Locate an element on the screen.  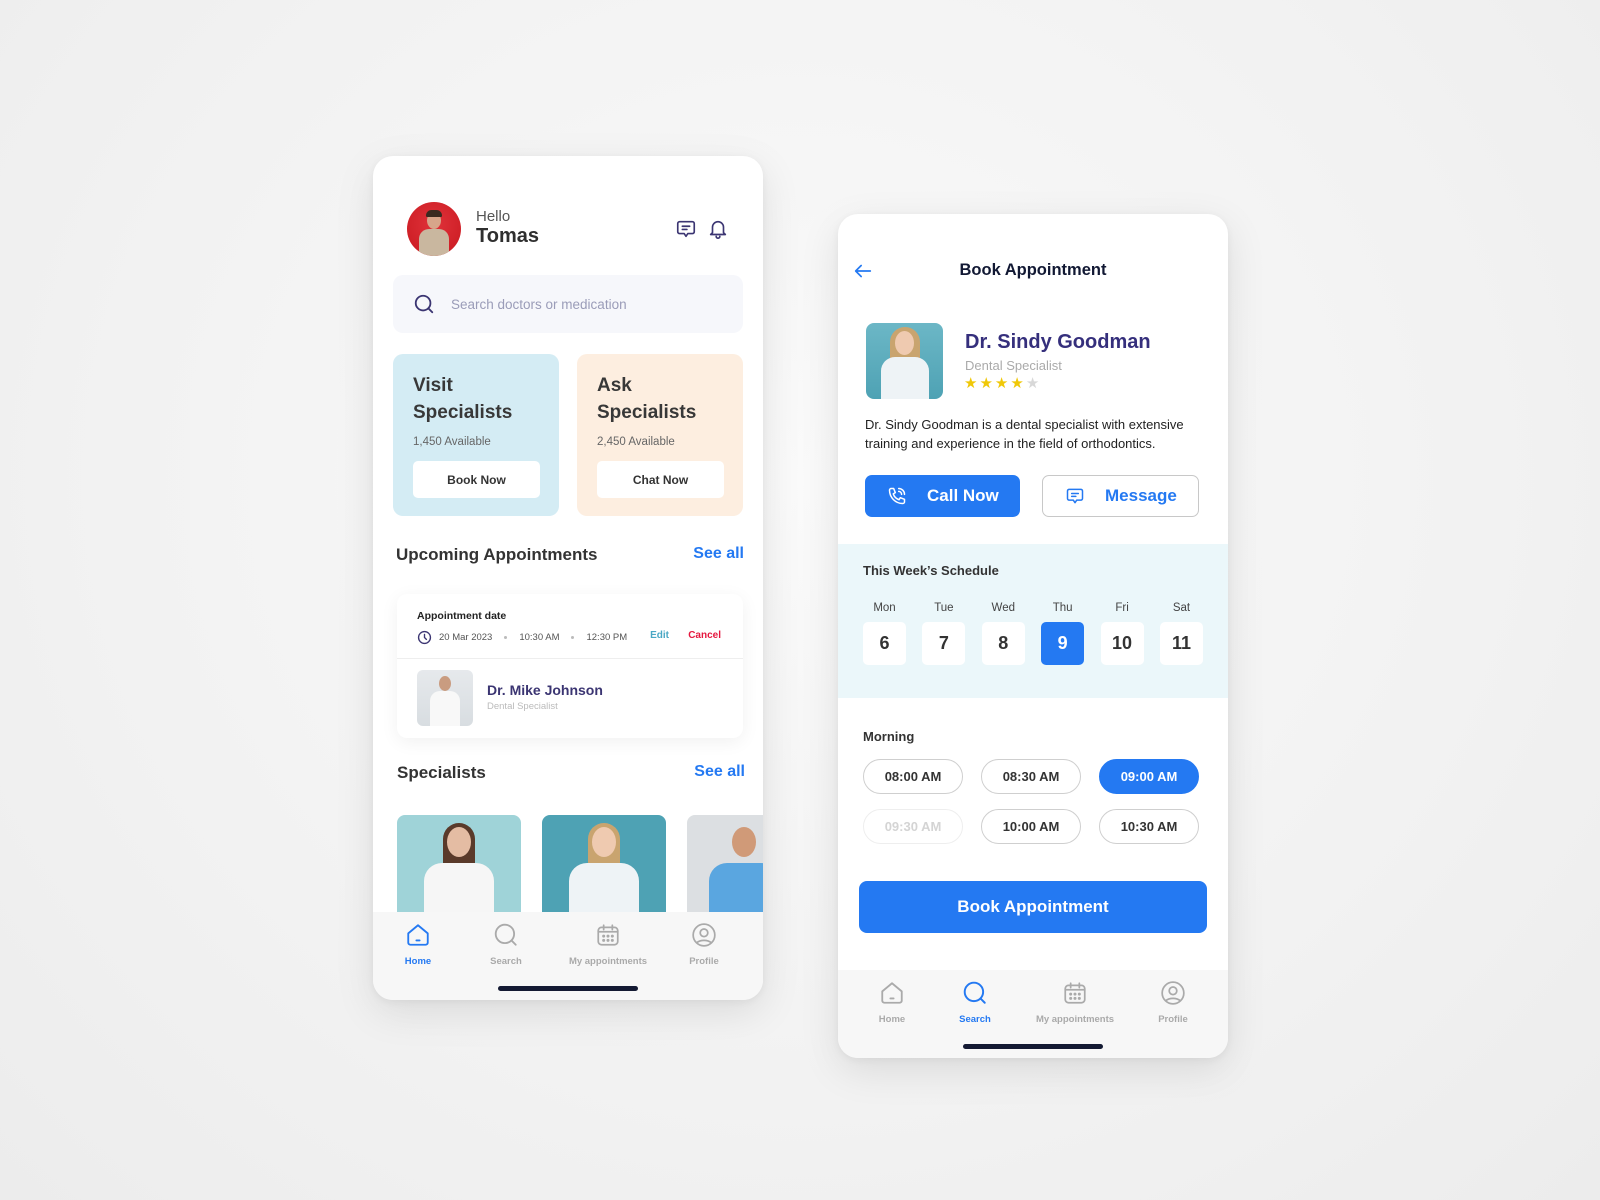
day-name: Mon is located at coordinates (884, 608).